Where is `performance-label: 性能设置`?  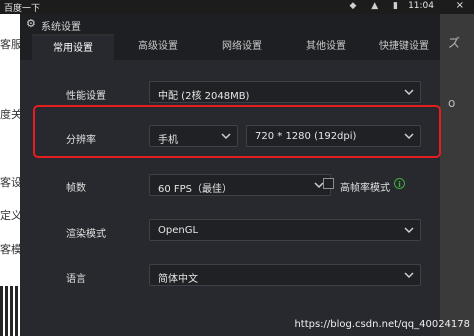
performance-label: 性能设置 is located at coordinates (86, 96).